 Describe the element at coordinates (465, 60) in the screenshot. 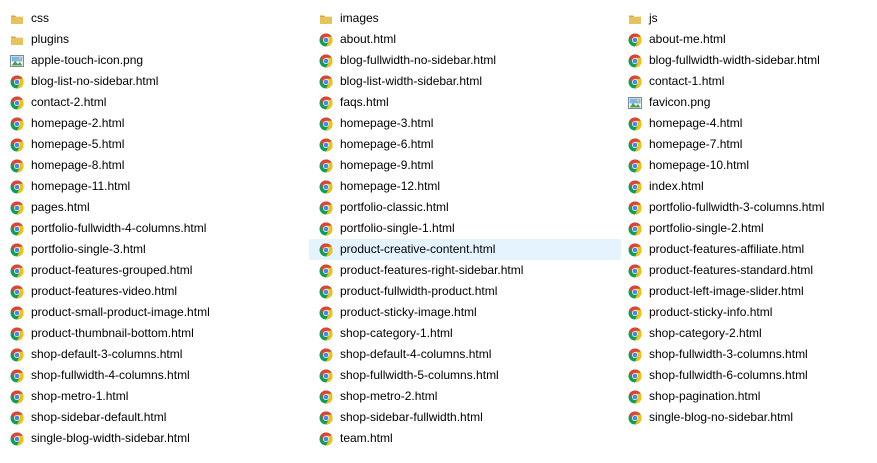

I see `file-item: blog-fullwidth-no-sidebar.html` at that location.